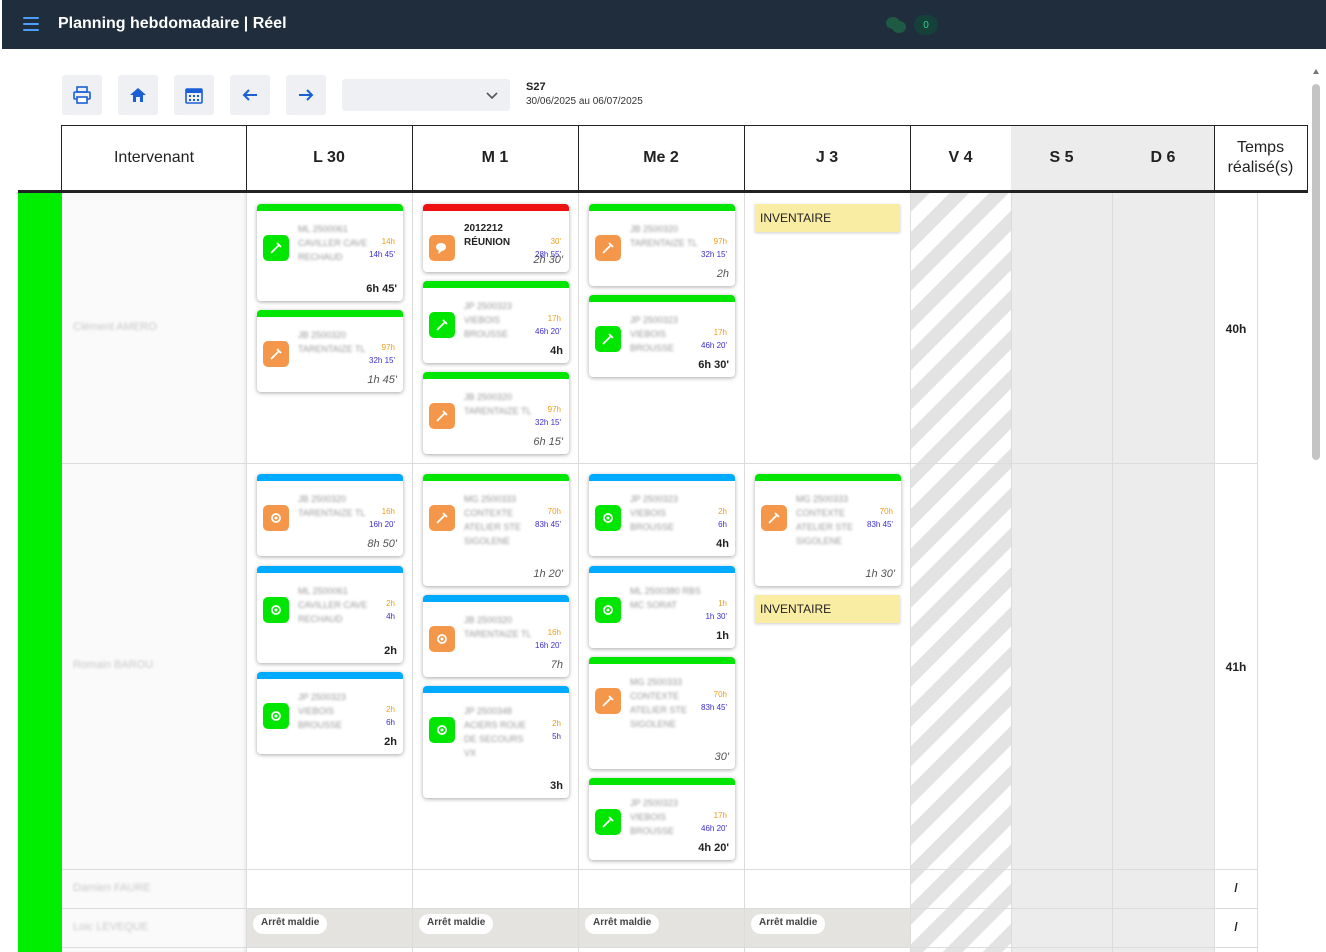  What do you see at coordinates (492, 95) in the screenshot?
I see `chevron-down-icon` at bounding box center [492, 95].